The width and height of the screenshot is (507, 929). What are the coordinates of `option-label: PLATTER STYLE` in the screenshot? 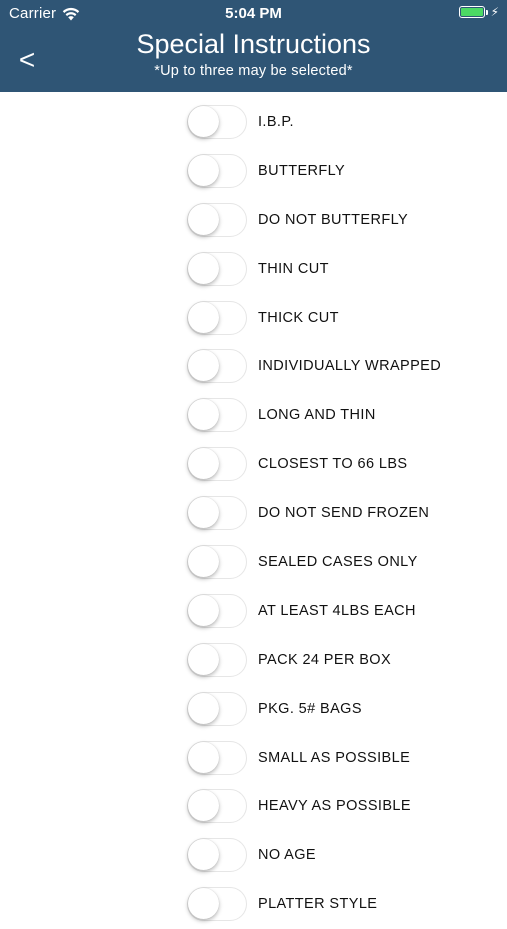 It's located at (318, 904).